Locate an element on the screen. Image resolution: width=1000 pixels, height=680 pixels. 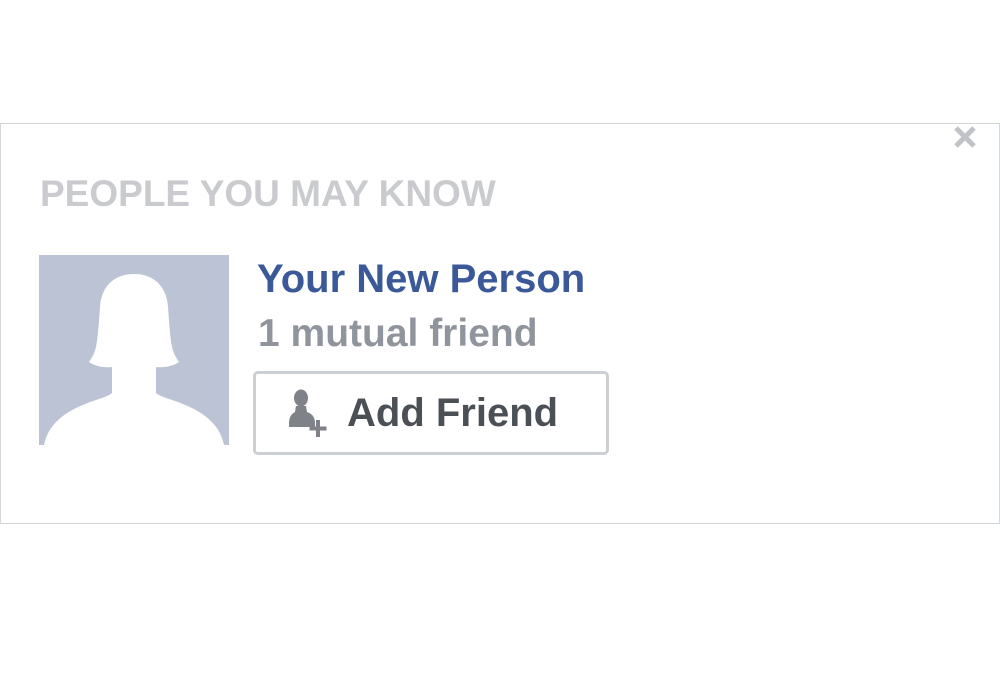
section-title: PEOPLE YOU MAY KNOW is located at coordinates (268, 193).